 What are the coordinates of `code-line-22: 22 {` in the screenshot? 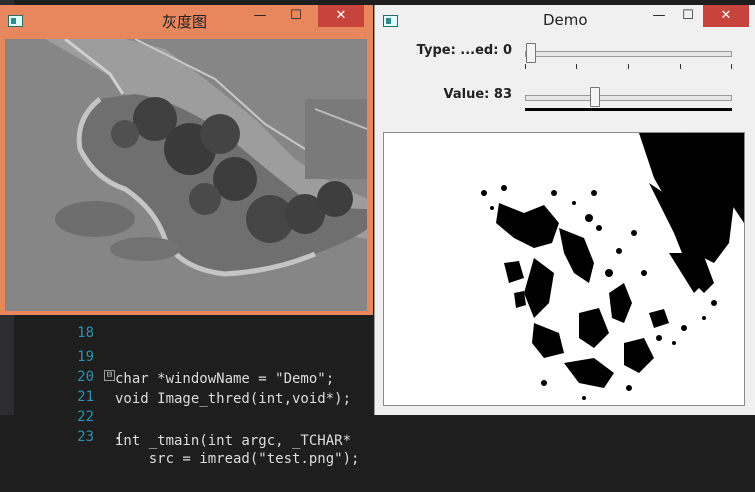 It's located at (200, 415).